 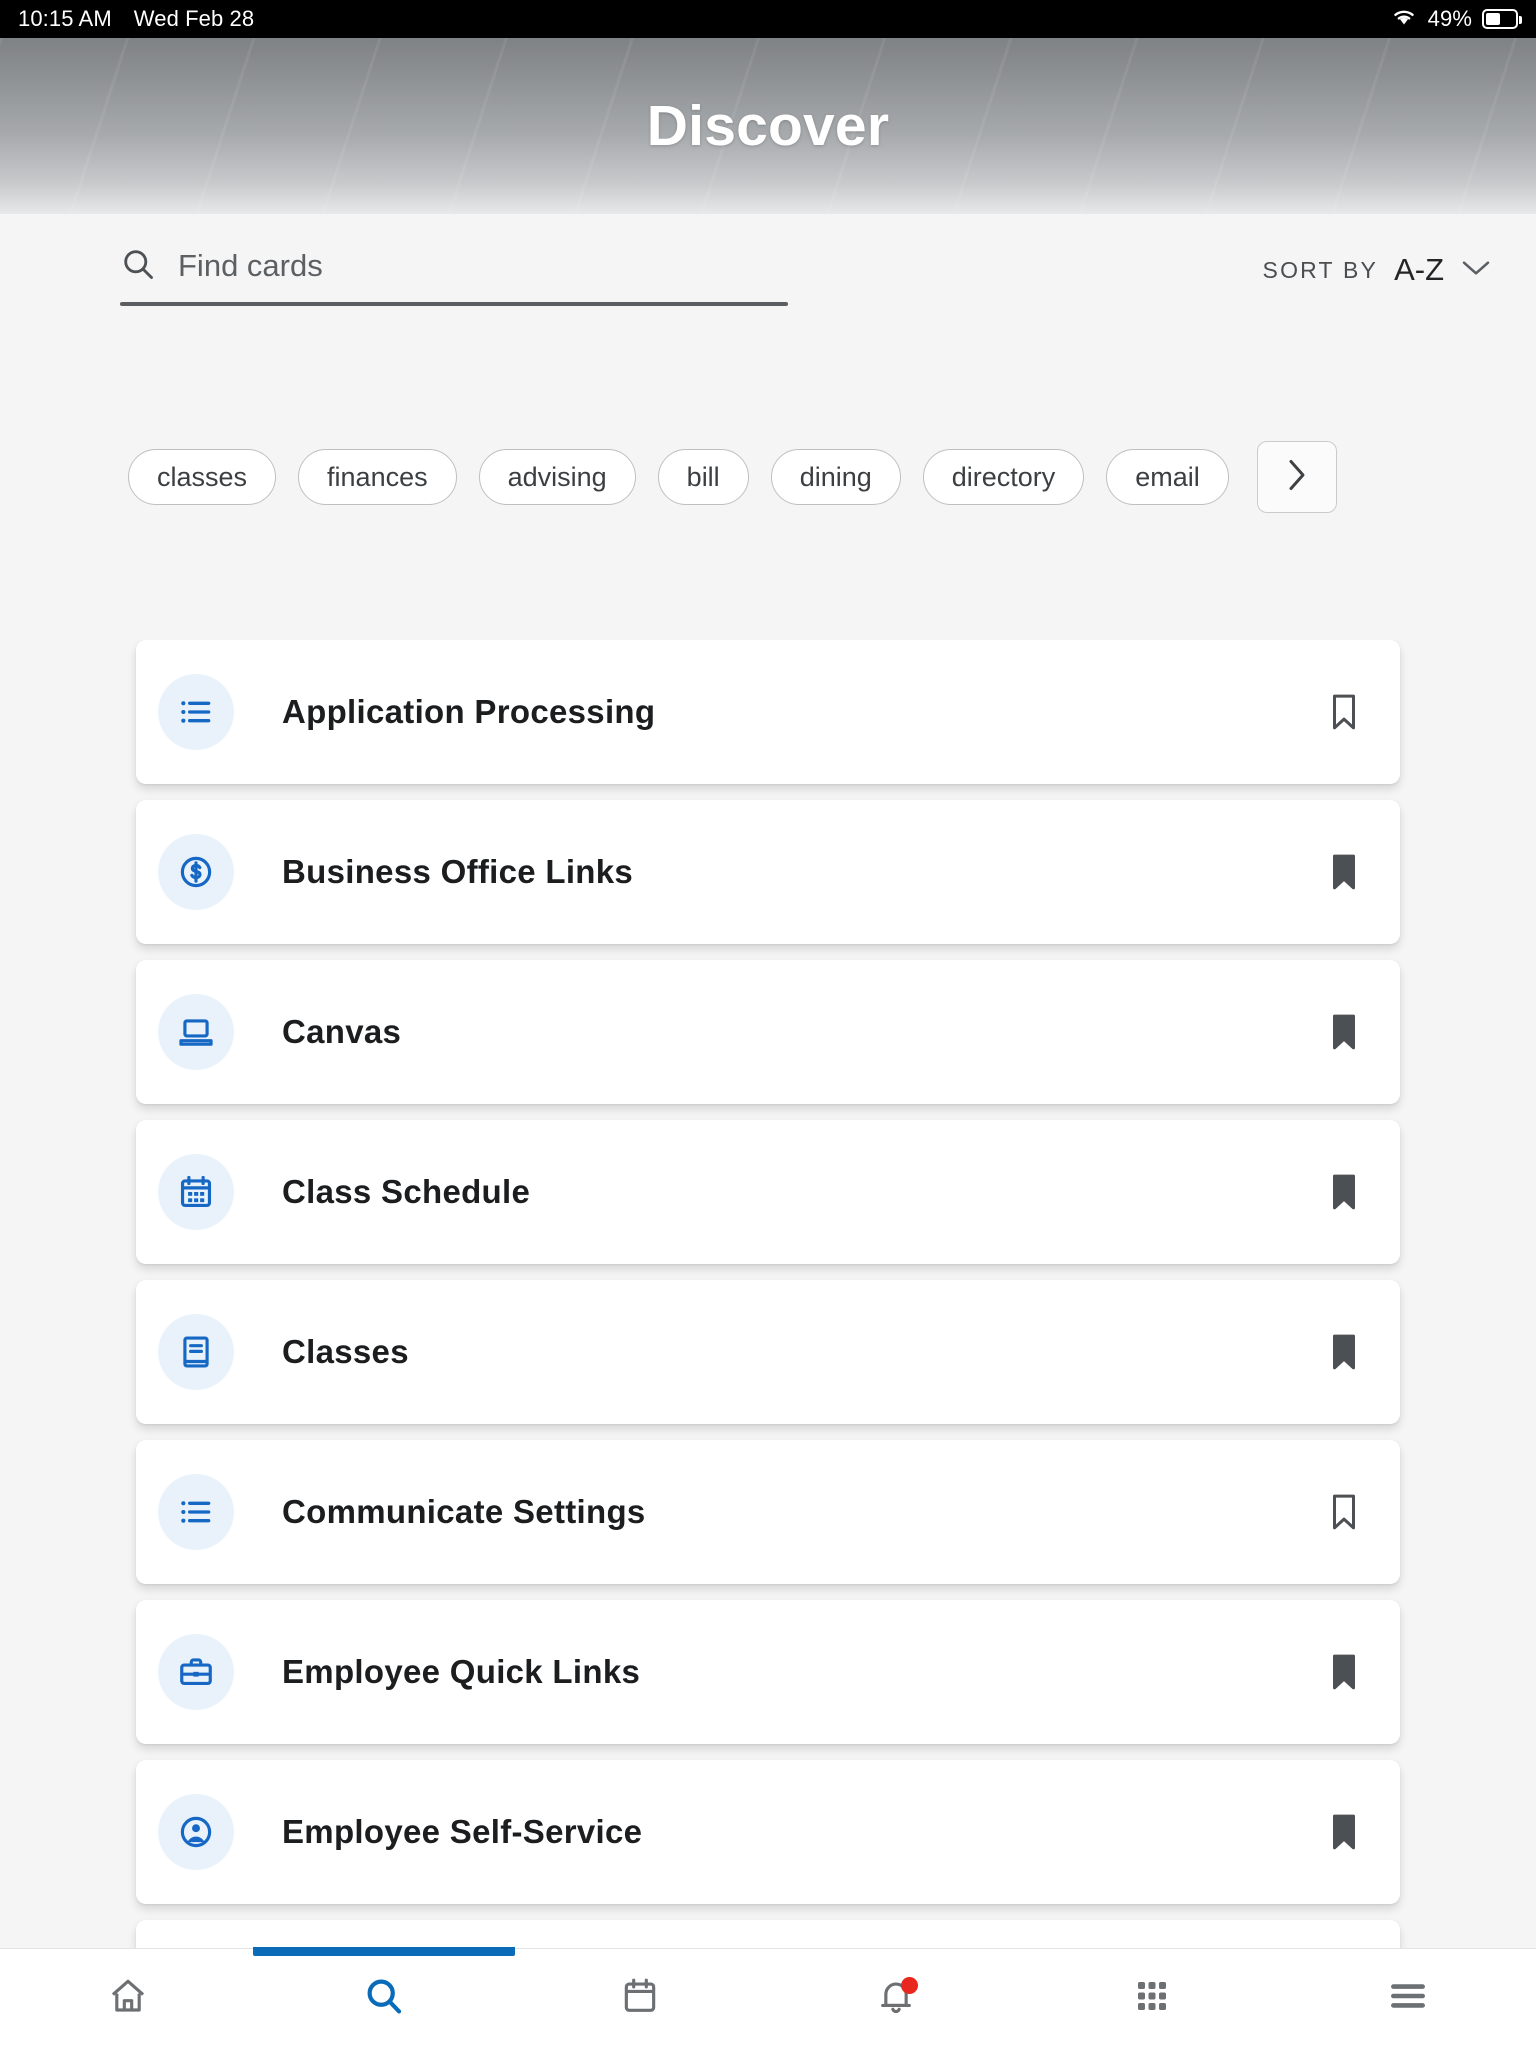 I want to click on nav-item-search, so click(x=384, y=1997).